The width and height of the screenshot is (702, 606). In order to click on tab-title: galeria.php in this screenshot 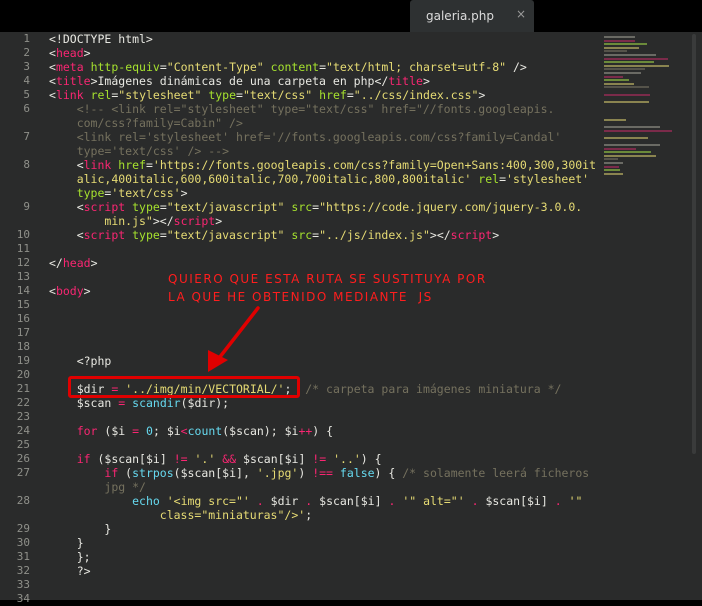, I will do `click(460, 16)`.